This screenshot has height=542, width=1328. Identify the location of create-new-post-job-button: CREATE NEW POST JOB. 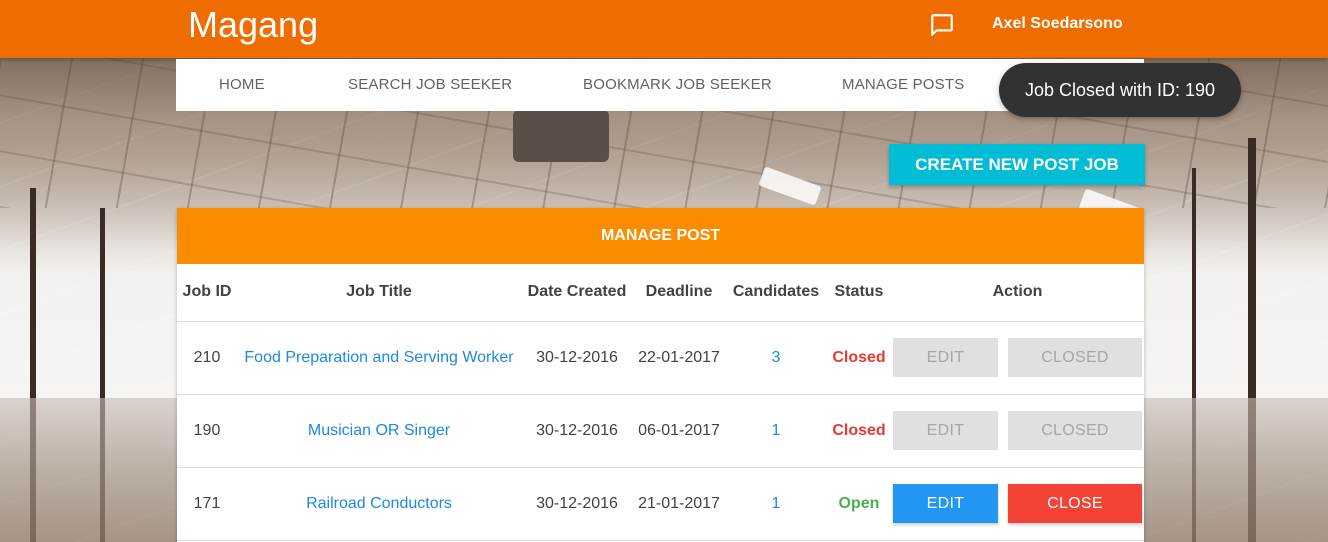
(1017, 164).